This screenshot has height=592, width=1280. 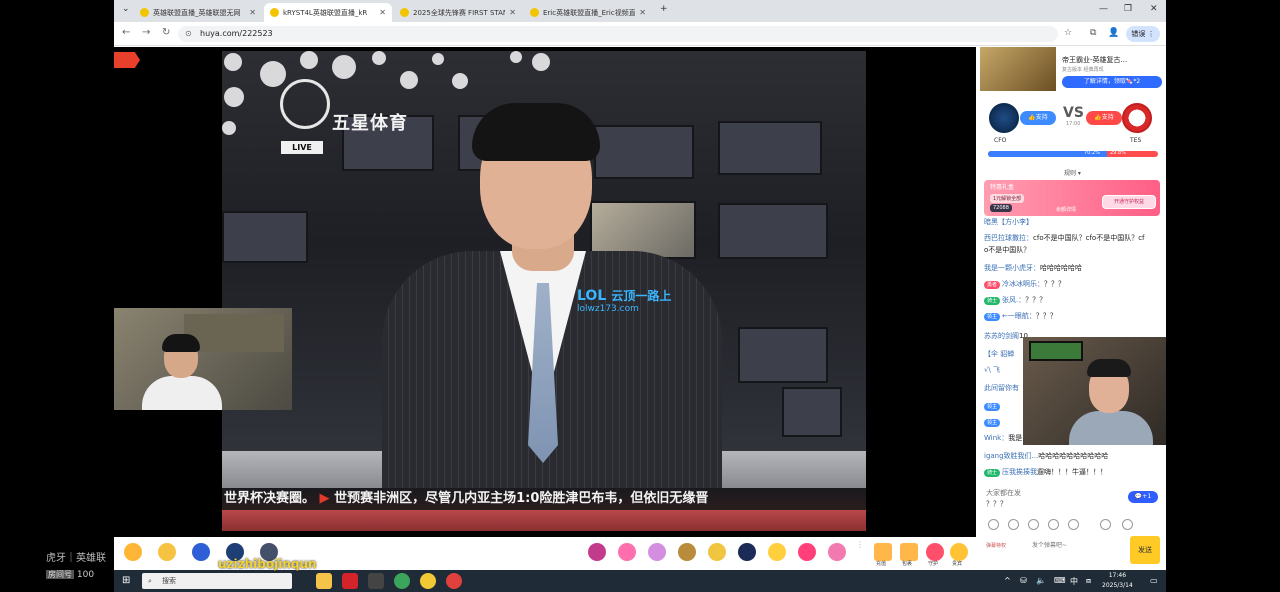 What do you see at coordinates (454, 581) in the screenshot?
I see `app-red-icon` at bounding box center [454, 581].